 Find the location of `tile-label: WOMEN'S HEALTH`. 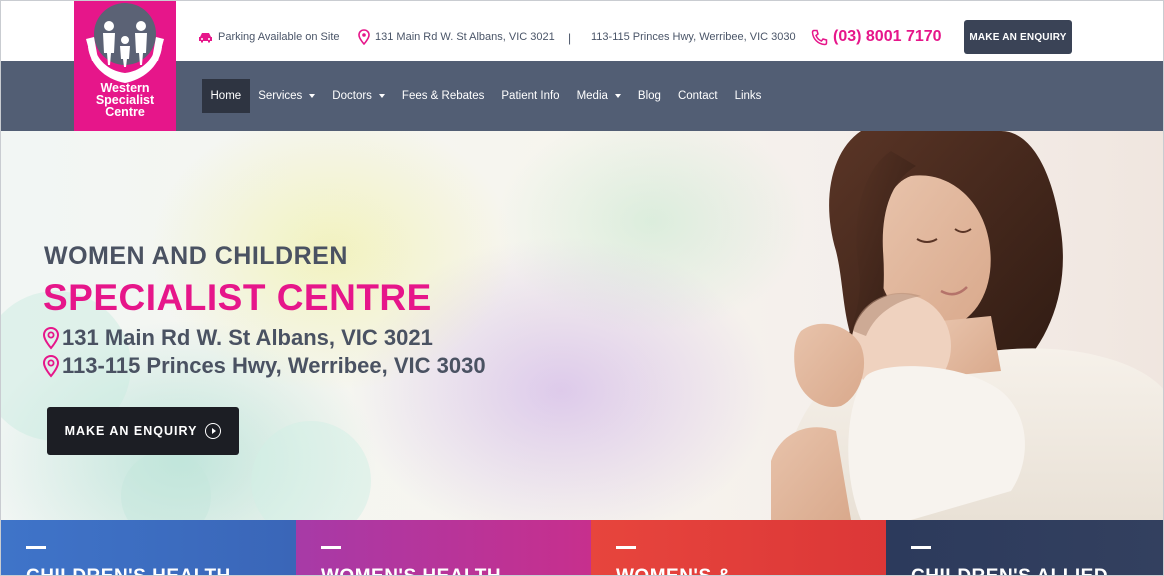

tile-label: WOMEN'S HEALTH is located at coordinates (411, 570).